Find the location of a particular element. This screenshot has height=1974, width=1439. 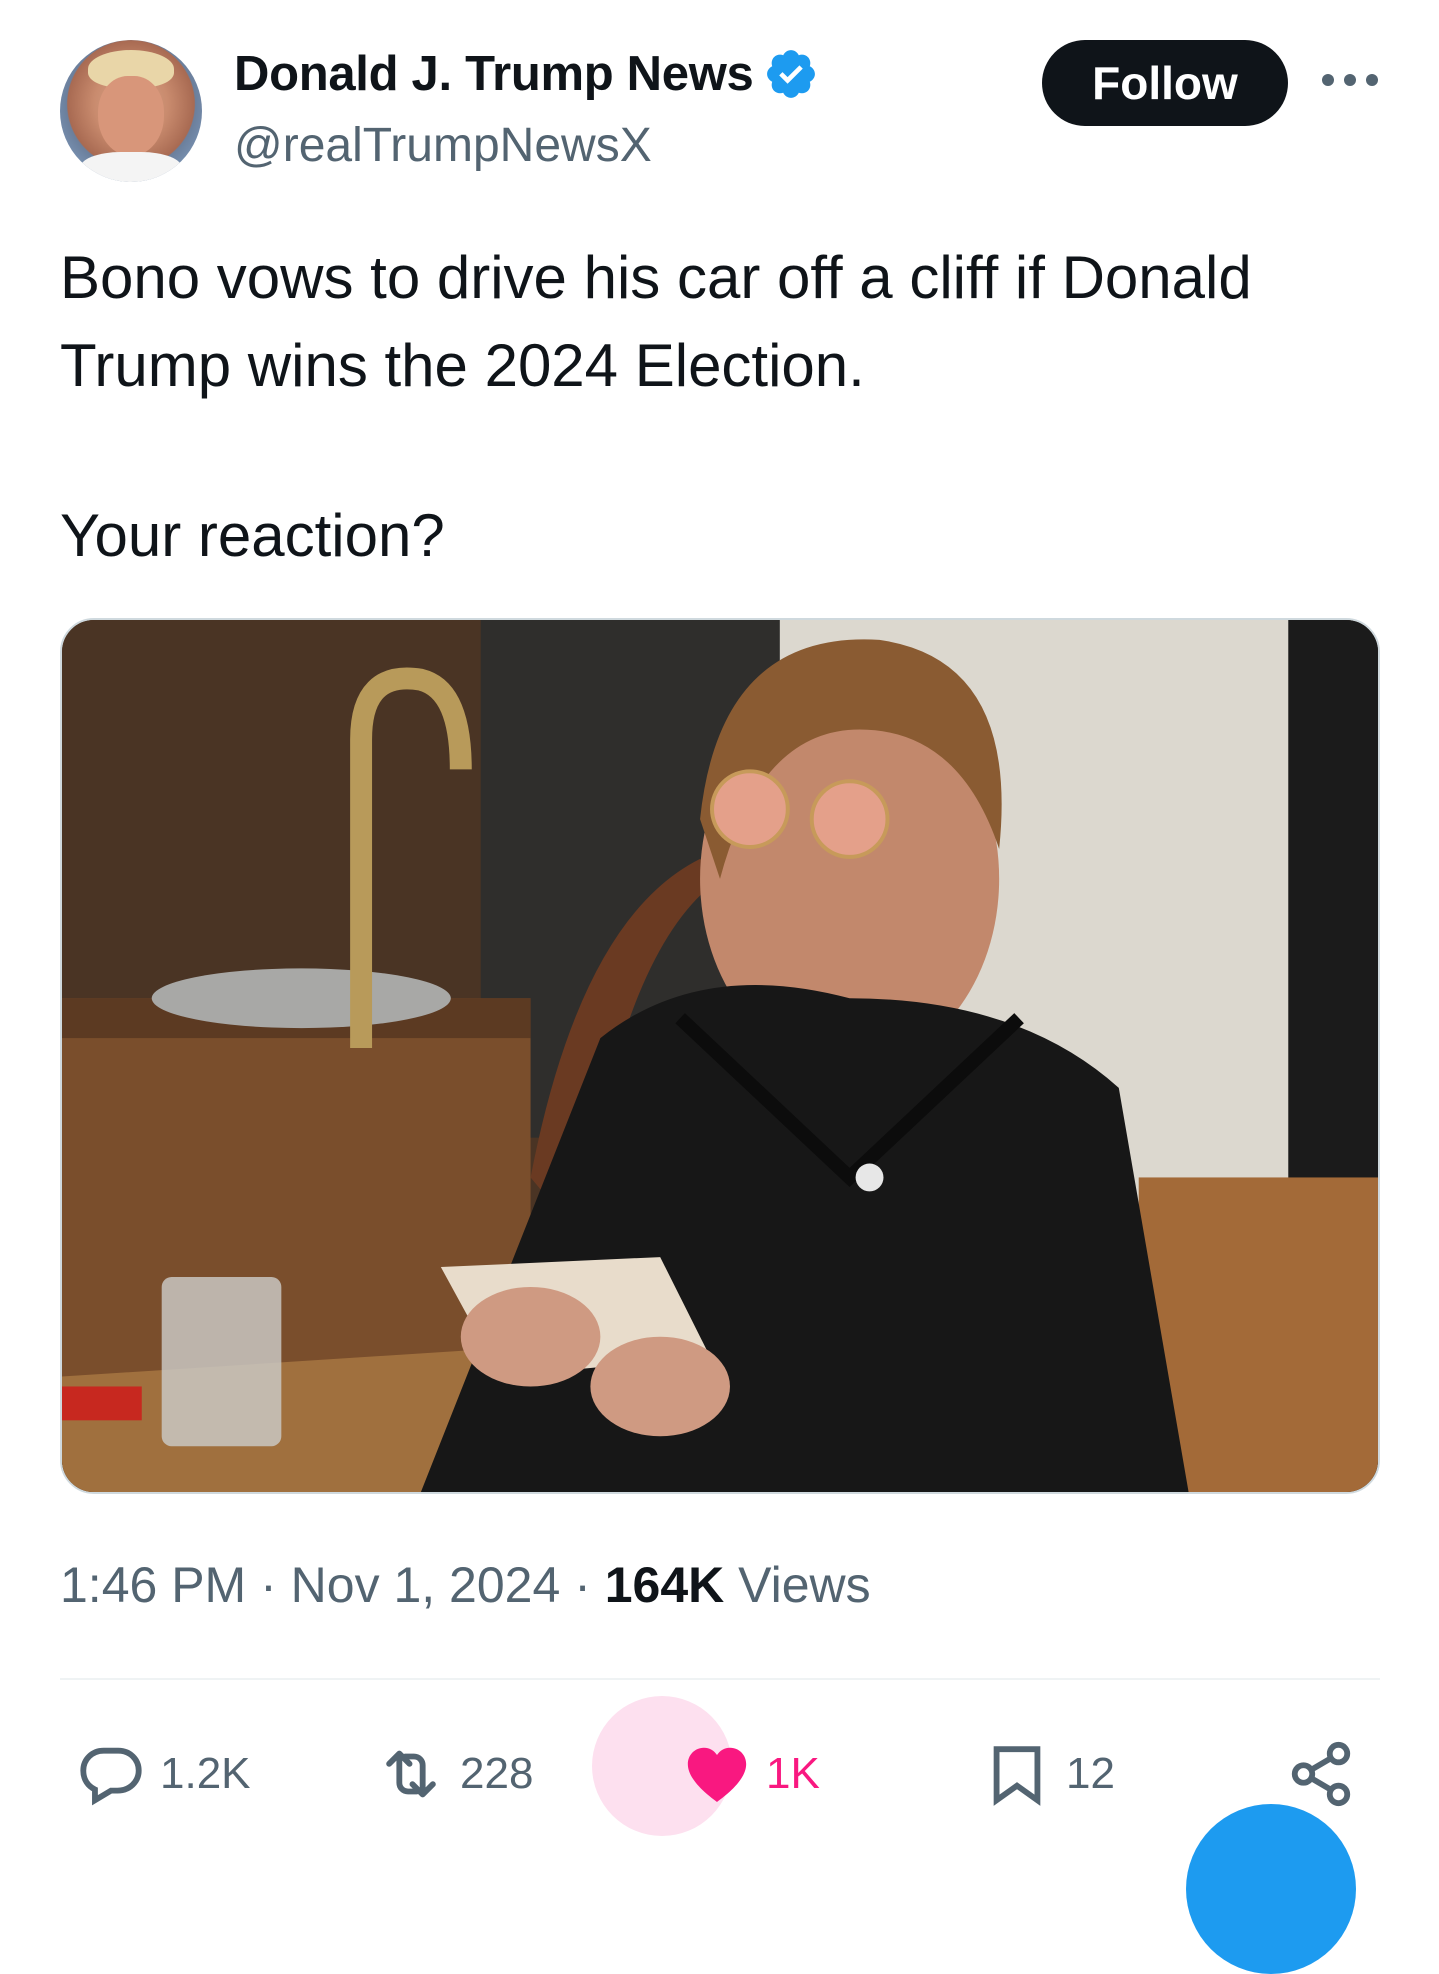

bookmark-count: 12 is located at coordinates (1090, 1773).